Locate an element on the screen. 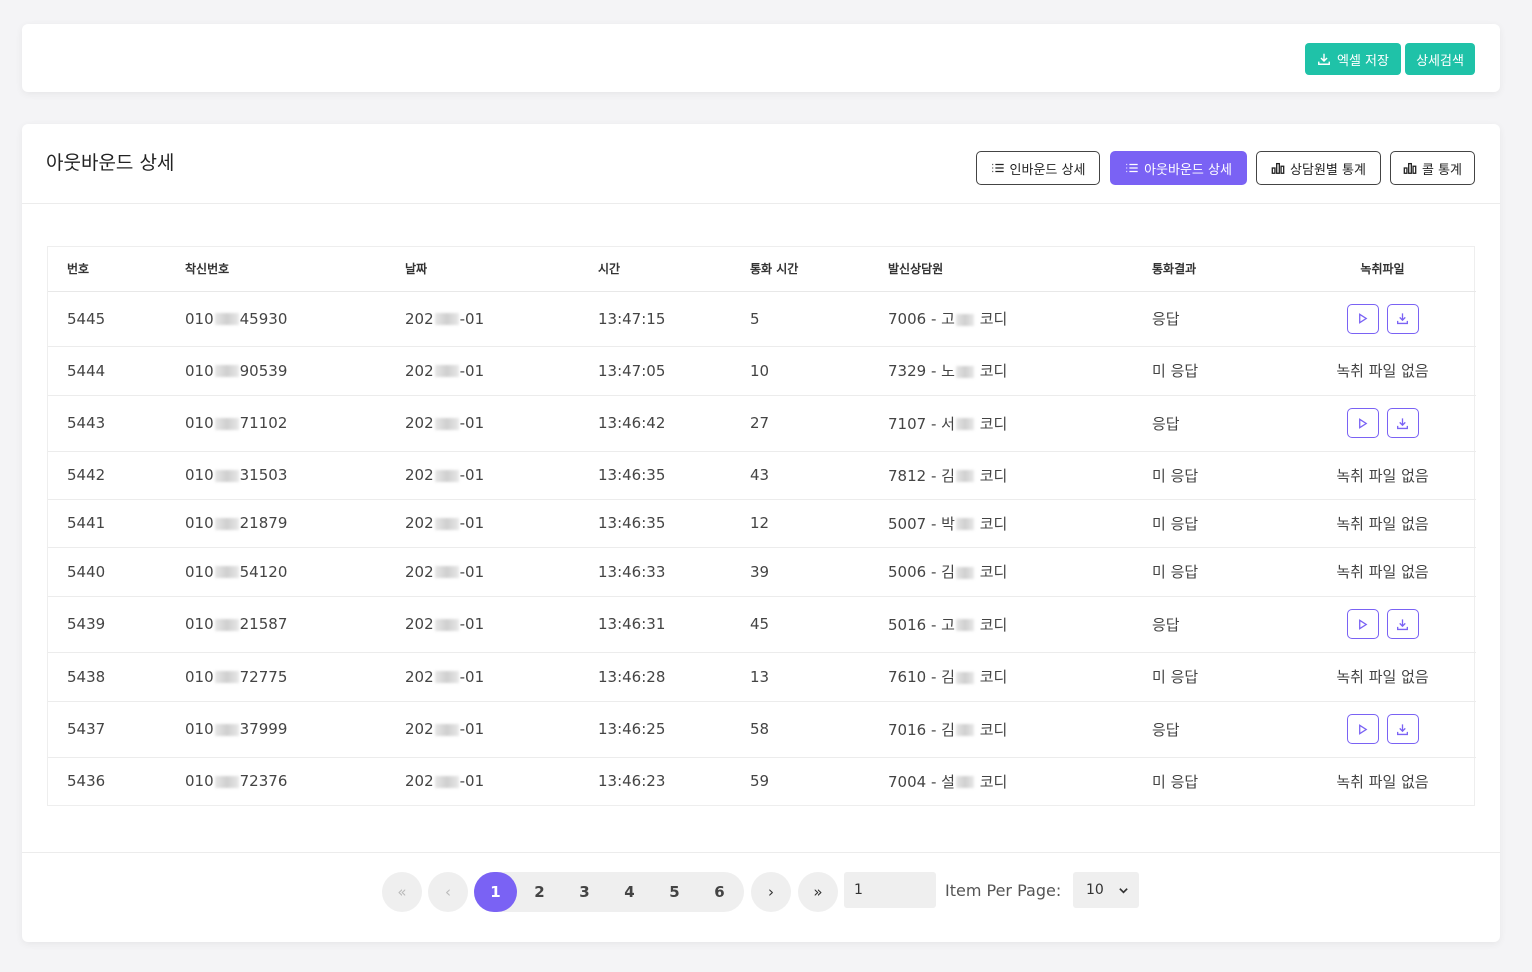  tab-outbound-detail: 아웃바운드 상세 is located at coordinates (1178, 168).